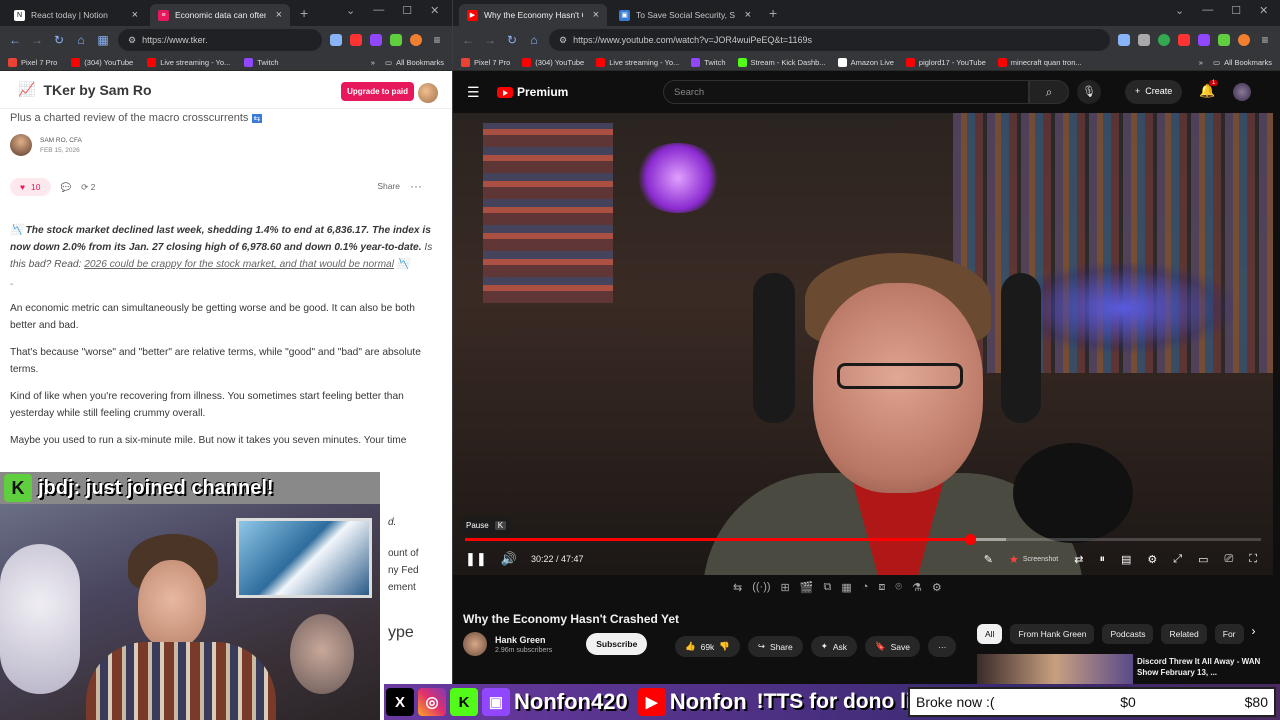 The image size is (1280, 720). I want to click on channel-avatar, so click(475, 644).